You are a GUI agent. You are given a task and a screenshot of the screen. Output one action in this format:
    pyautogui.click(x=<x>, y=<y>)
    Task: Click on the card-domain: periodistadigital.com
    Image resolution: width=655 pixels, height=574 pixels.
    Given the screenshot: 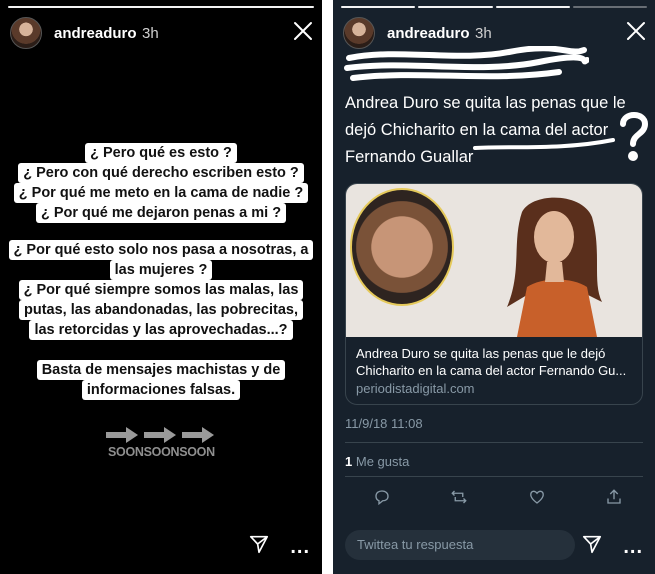 What is the action you would take?
    pyautogui.click(x=494, y=388)
    